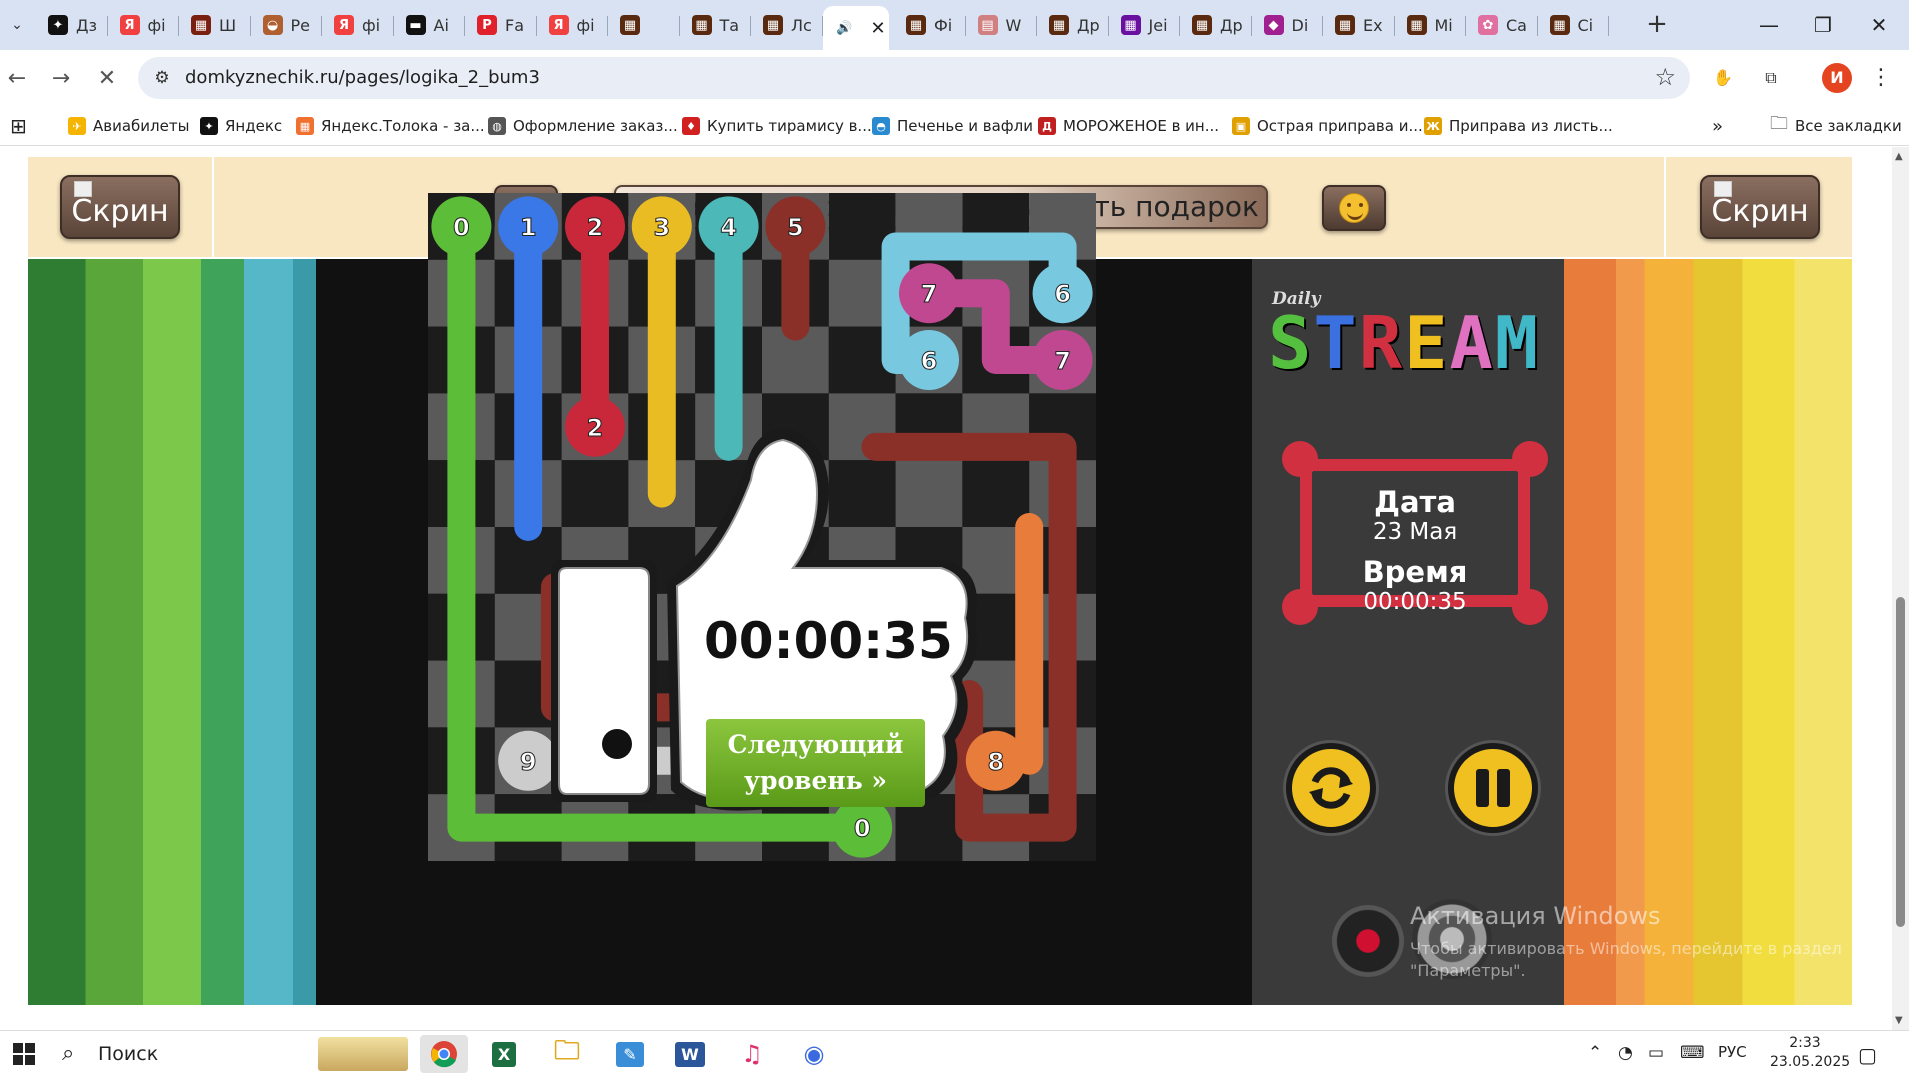 This screenshot has height=1076, width=1909. What do you see at coordinates (362, 77) in the screenshot?
I see `url-text: domkyznechik.ru/pages/logika_2_bum3` at bounding box center [362, 77].